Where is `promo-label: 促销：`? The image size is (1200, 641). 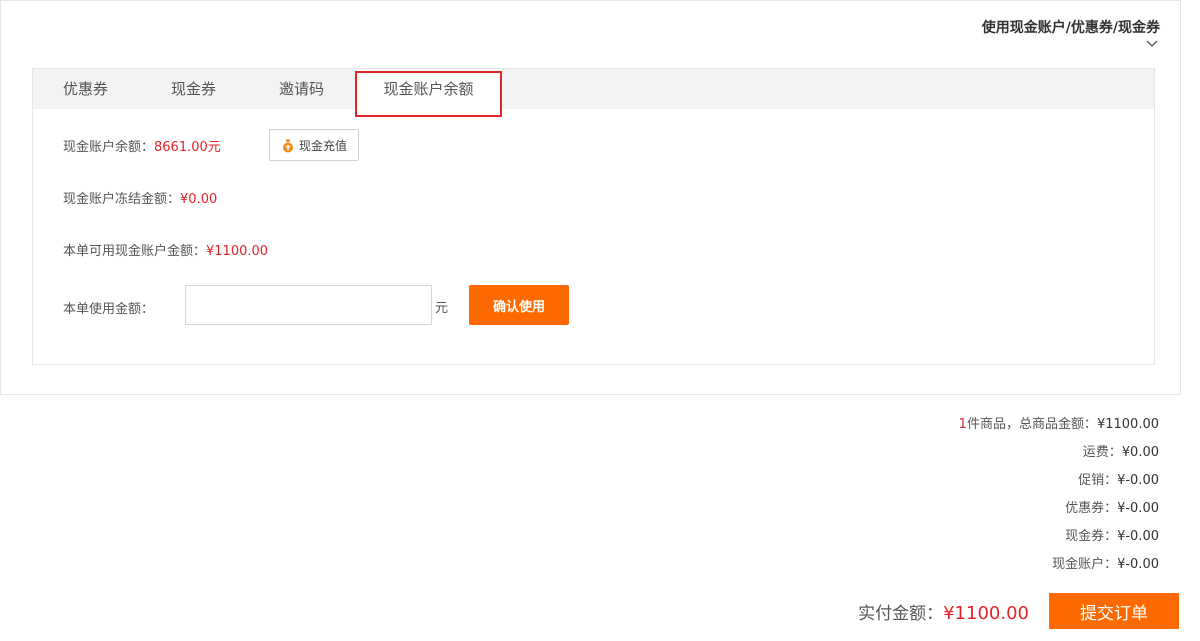 promo-label: 促销： is located at coordinates (1098, 480).